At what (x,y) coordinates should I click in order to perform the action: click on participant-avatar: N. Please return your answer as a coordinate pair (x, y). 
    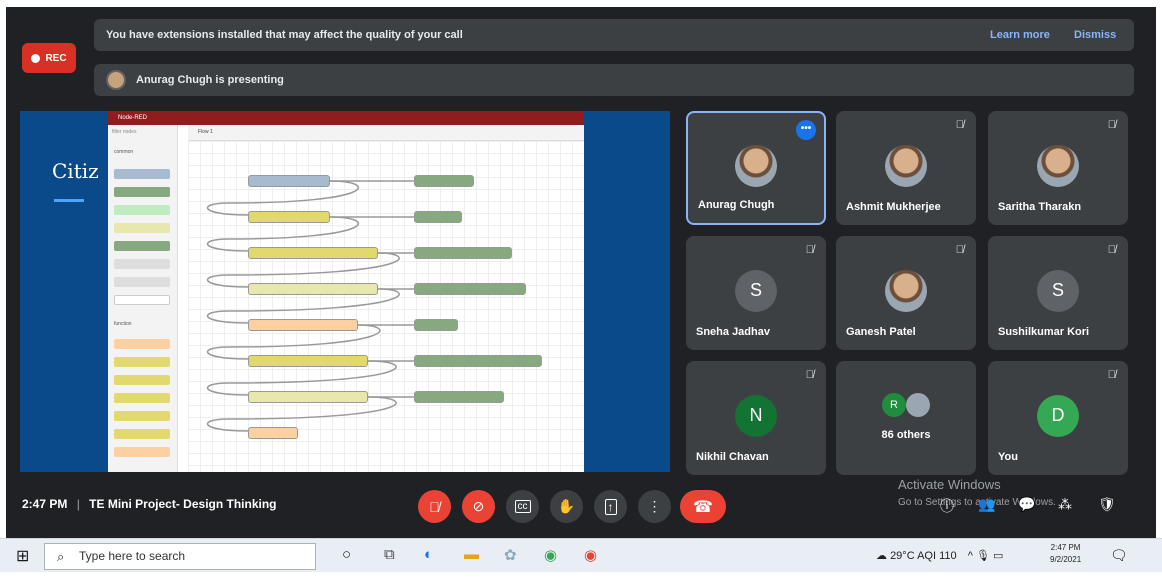
    Looking at the image, I should click on (756, 415).